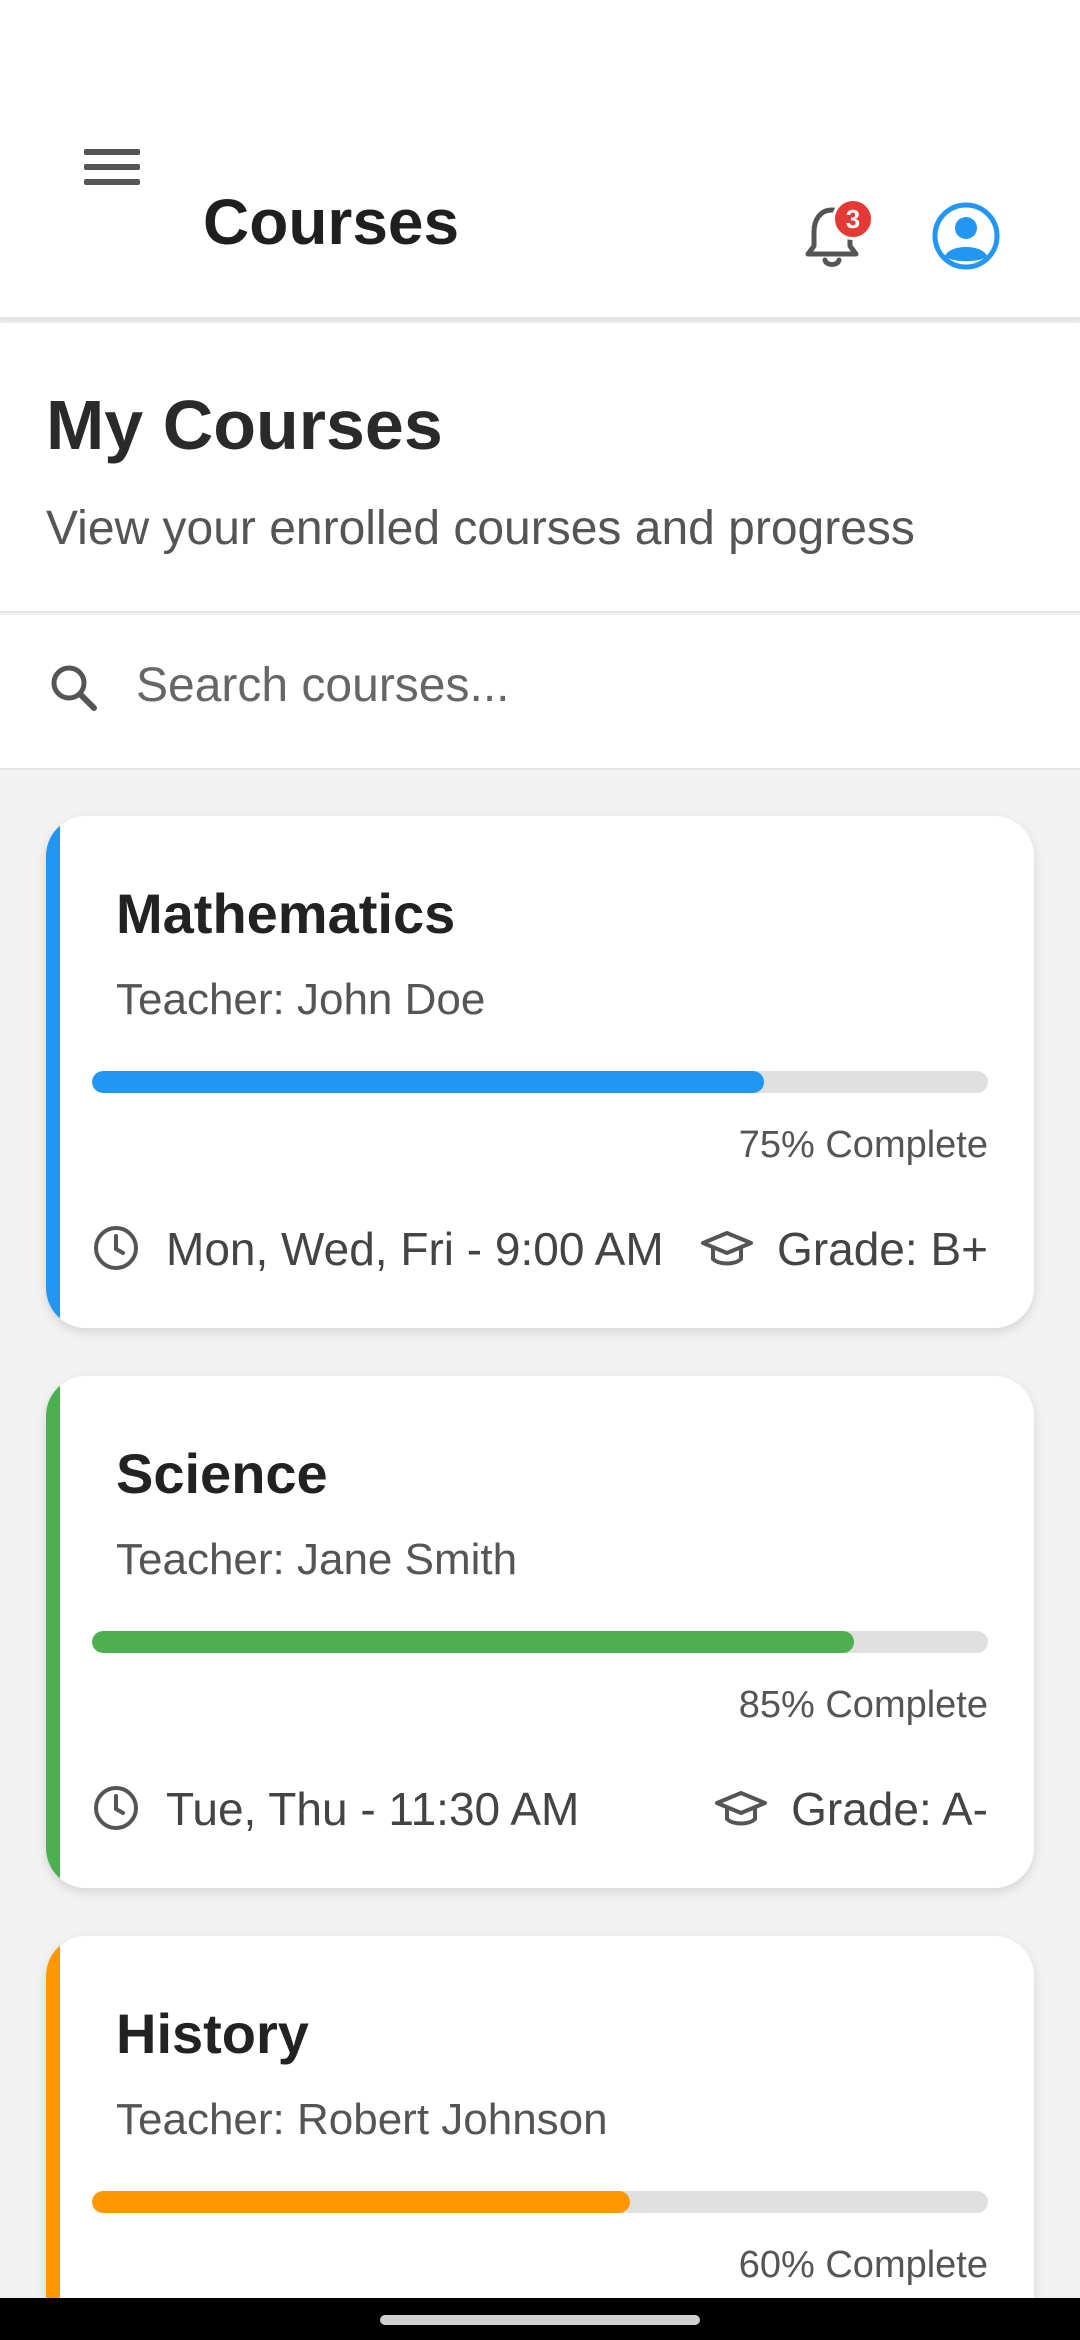  Describe the element at coordinates (889, 1809) in the screenshot. I see `course-grade: Grade: A-` at that location.